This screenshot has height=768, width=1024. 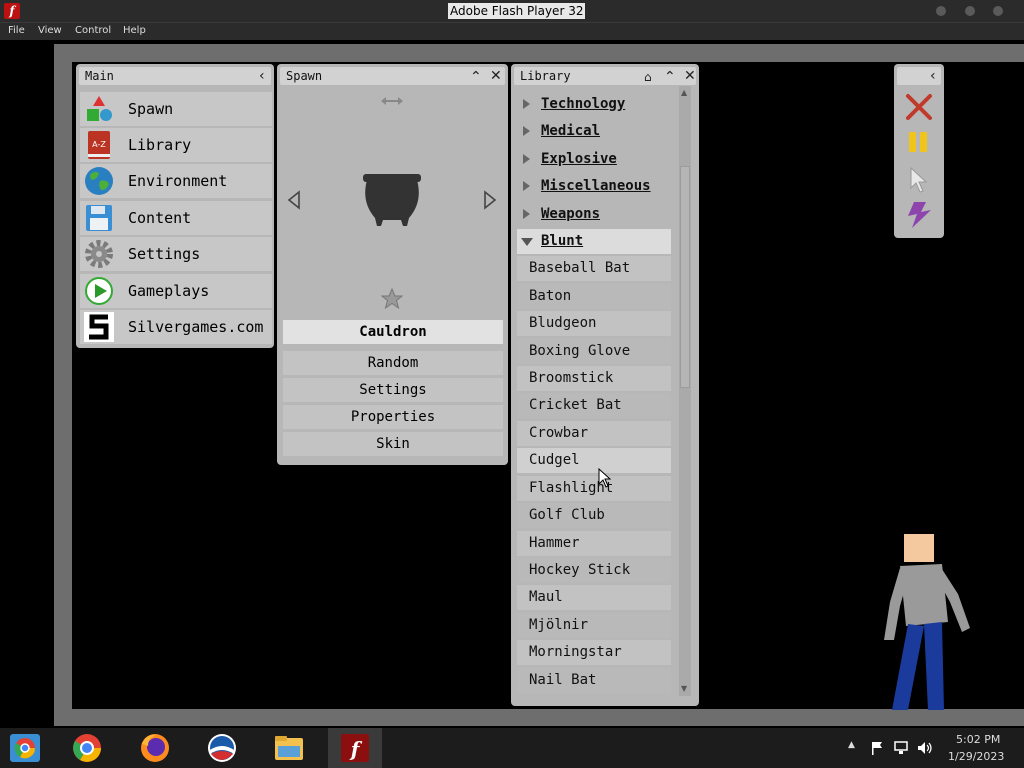 What do you see at coordinates (50, 30) in the screenshot?
I see `menu-view: View` at bounding box center [50, 30].